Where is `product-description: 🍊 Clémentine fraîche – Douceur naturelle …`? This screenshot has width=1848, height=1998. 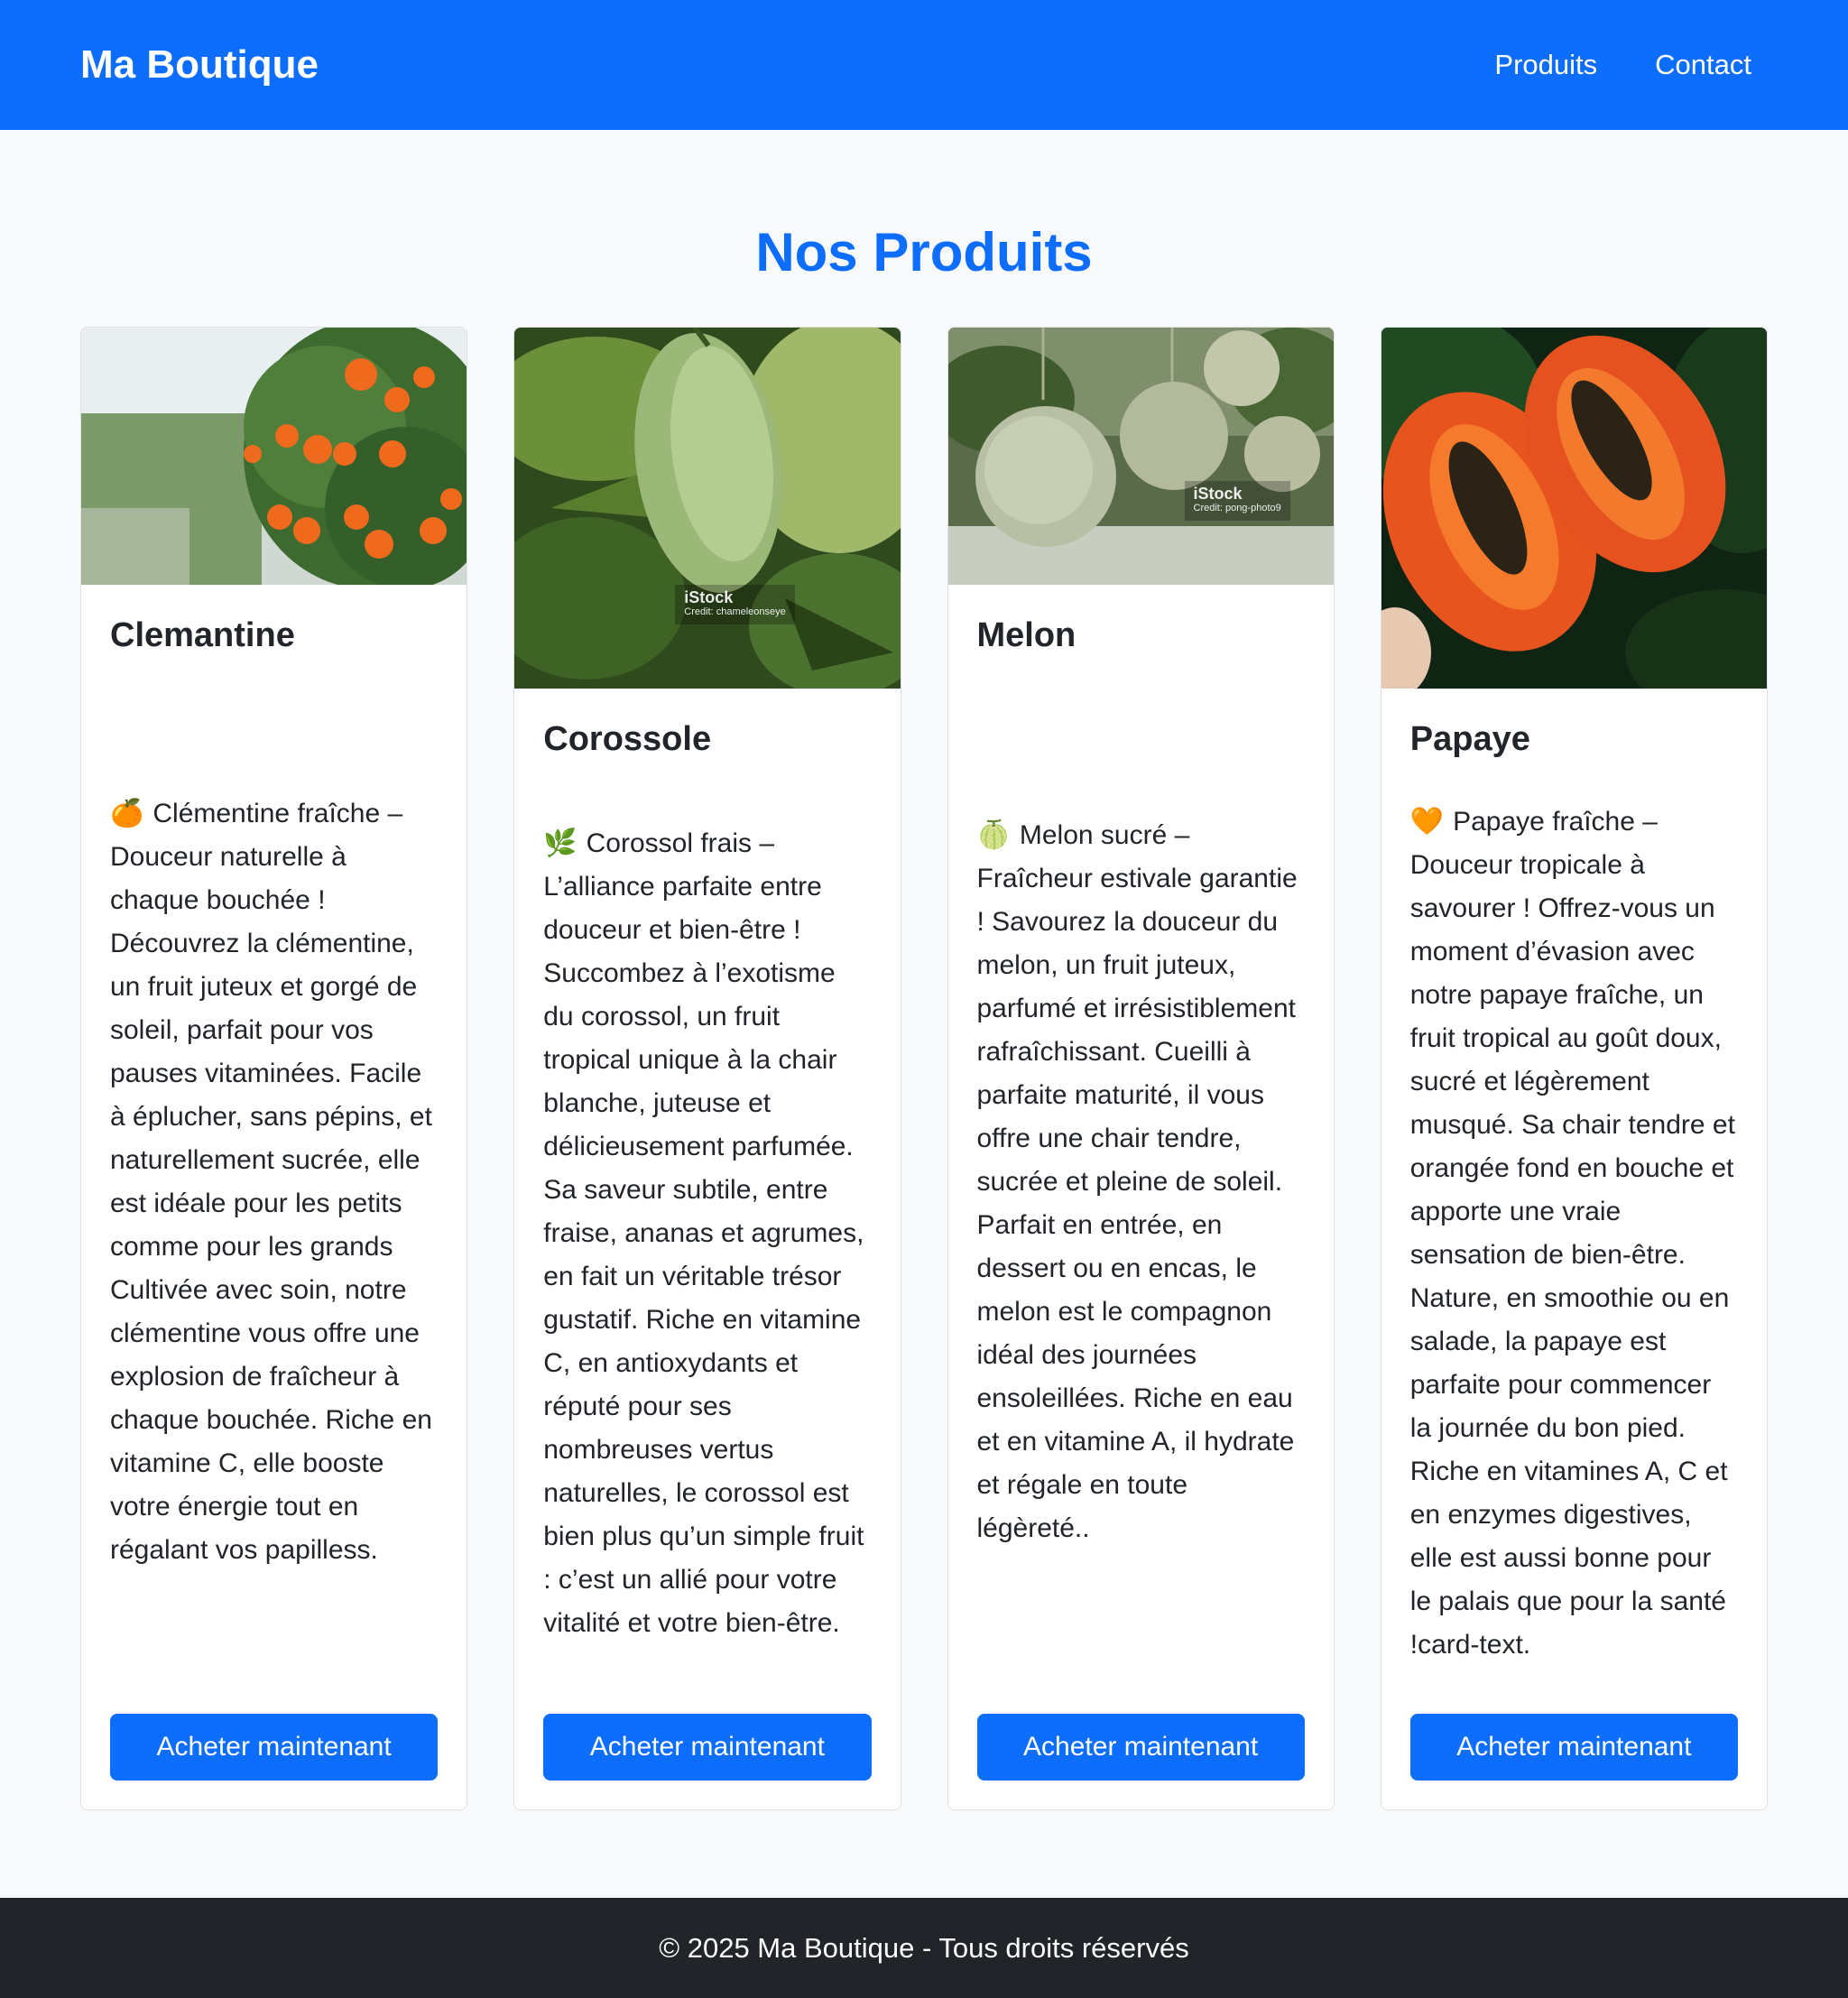
product-description: 🍊 Clémentine fraîche – Douceur naturelle … is located at coordinates (274, 1181).